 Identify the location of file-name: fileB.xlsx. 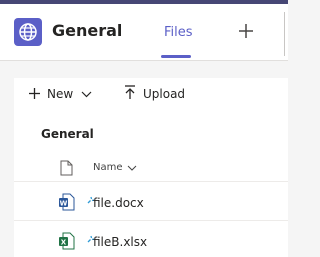
(120, 242).